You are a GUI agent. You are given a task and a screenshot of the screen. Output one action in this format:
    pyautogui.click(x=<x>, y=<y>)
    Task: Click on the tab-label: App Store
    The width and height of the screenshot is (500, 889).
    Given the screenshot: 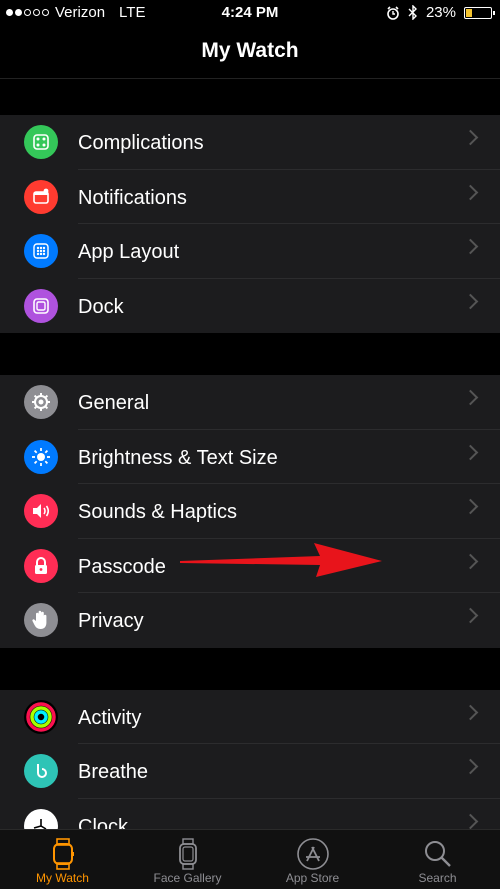 What is the action you would take?
    pyautogui.click(x=312, y=878)
    